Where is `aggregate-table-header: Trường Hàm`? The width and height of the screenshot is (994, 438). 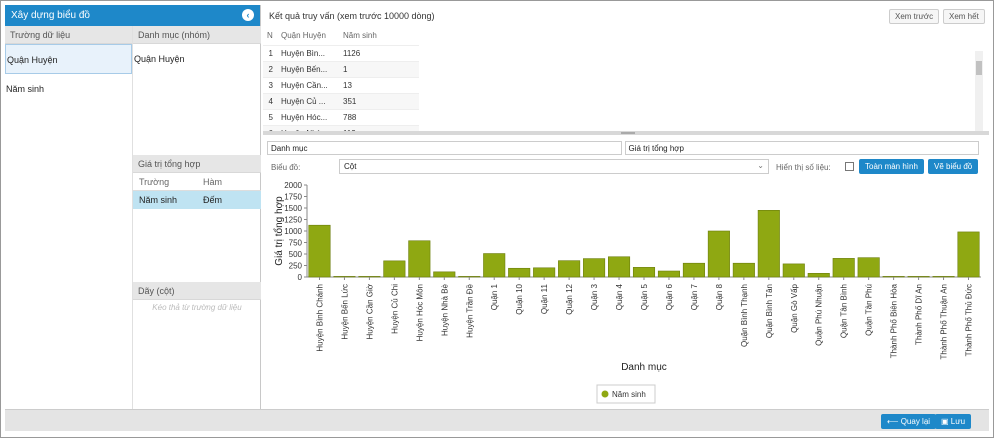 aggregate-table-header: Trường Hàm is located at coordinates (197, 182).